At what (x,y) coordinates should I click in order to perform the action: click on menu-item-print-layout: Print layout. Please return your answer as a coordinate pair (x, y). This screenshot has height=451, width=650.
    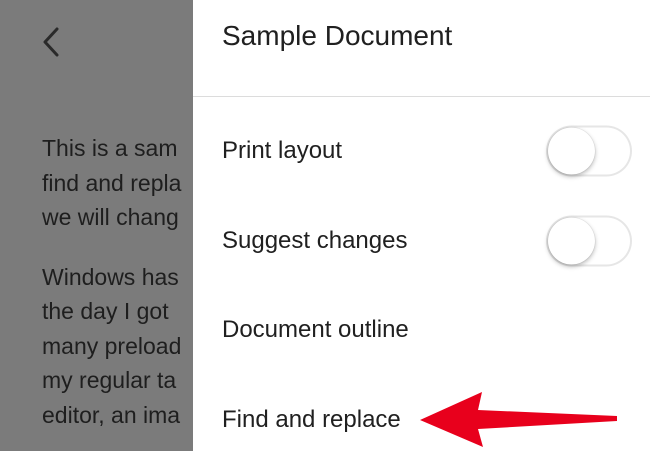
    Looking at the image, I should click on (421, 151).